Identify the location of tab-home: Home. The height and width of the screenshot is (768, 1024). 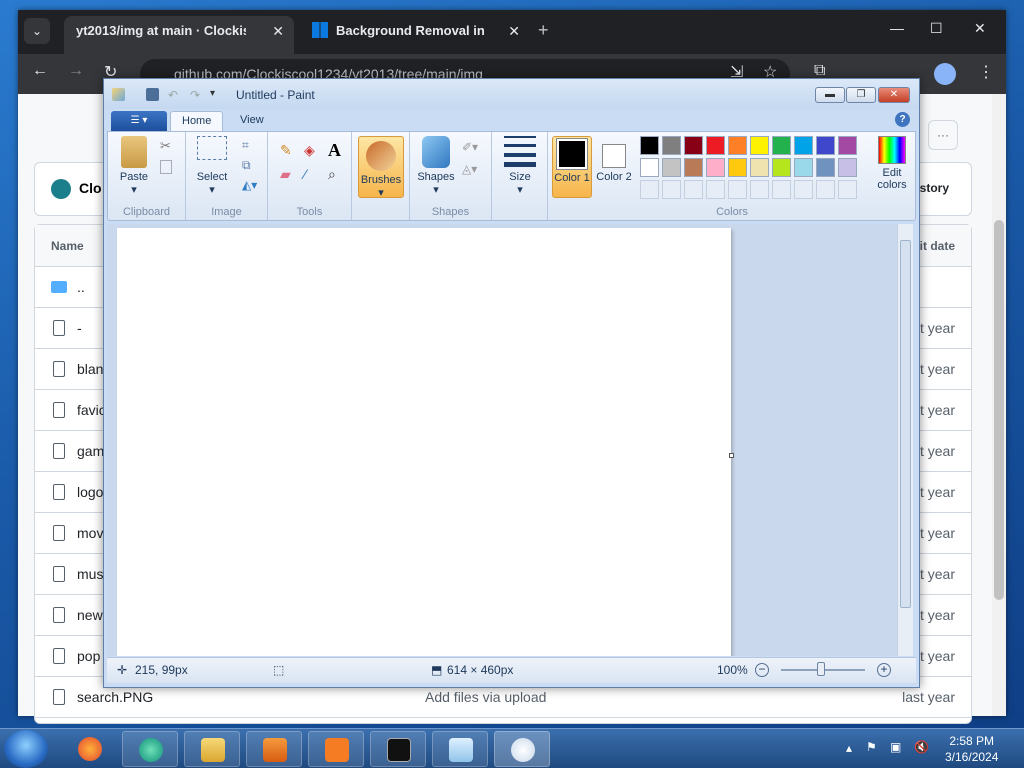
(197, 121).